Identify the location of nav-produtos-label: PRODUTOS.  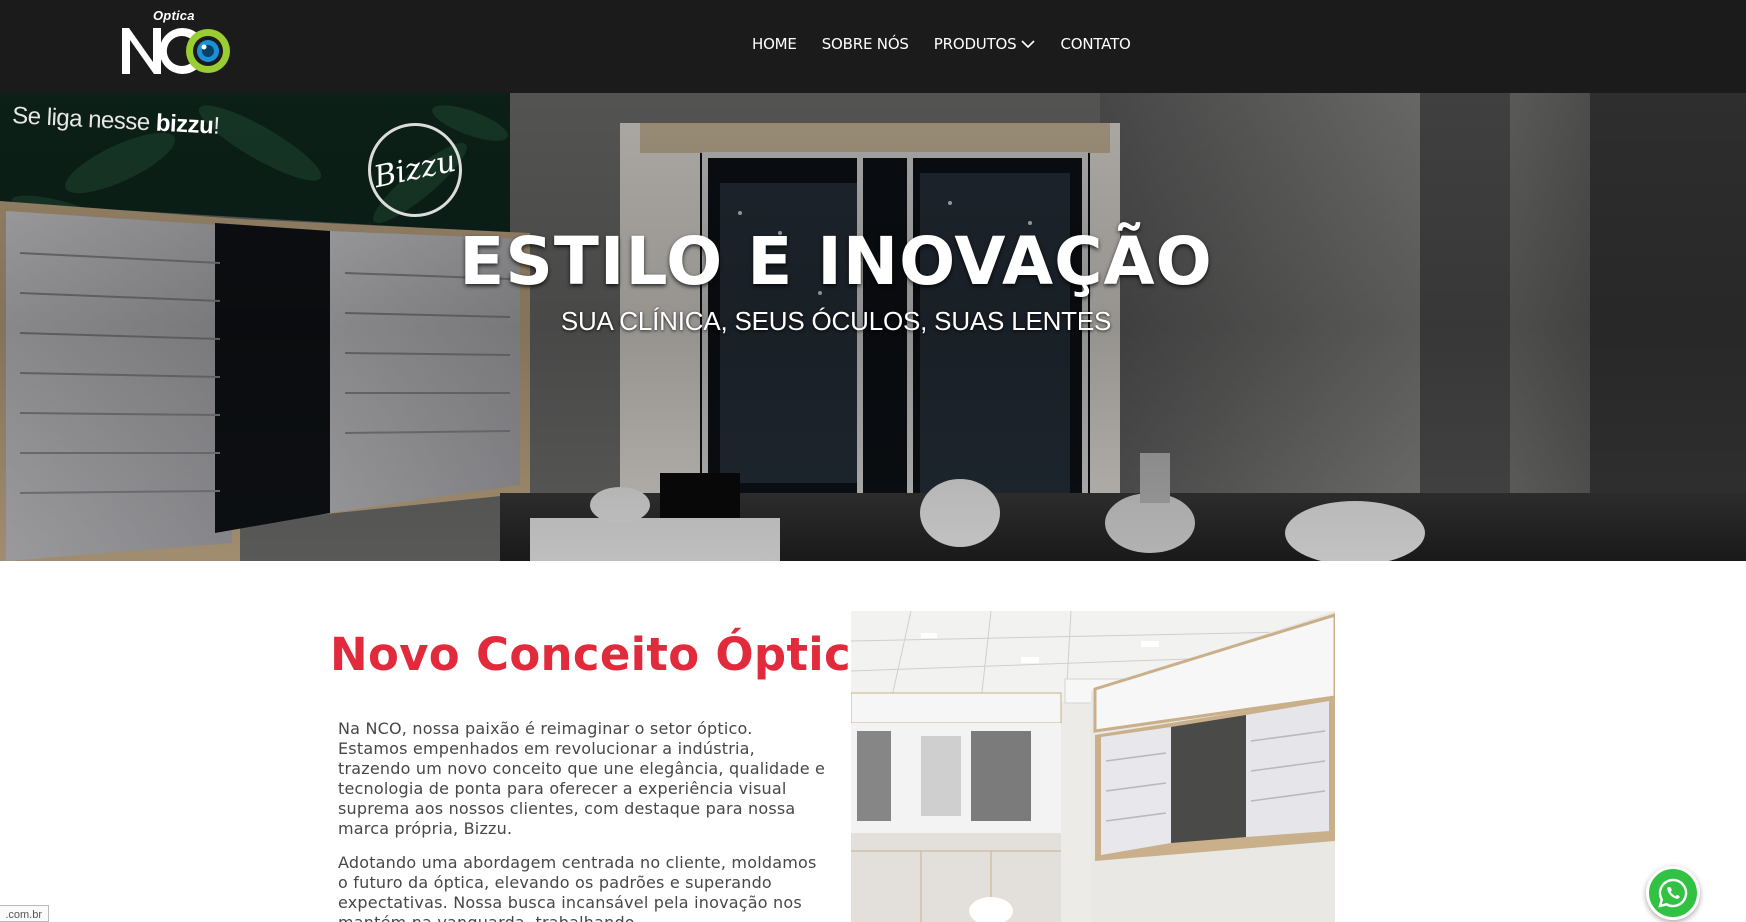
(975, 44).